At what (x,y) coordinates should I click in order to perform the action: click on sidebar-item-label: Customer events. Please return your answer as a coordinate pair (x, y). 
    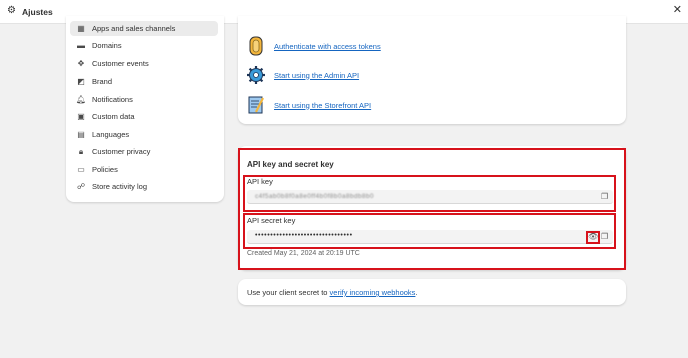
    Looking at the image, I should click on (120, 63).